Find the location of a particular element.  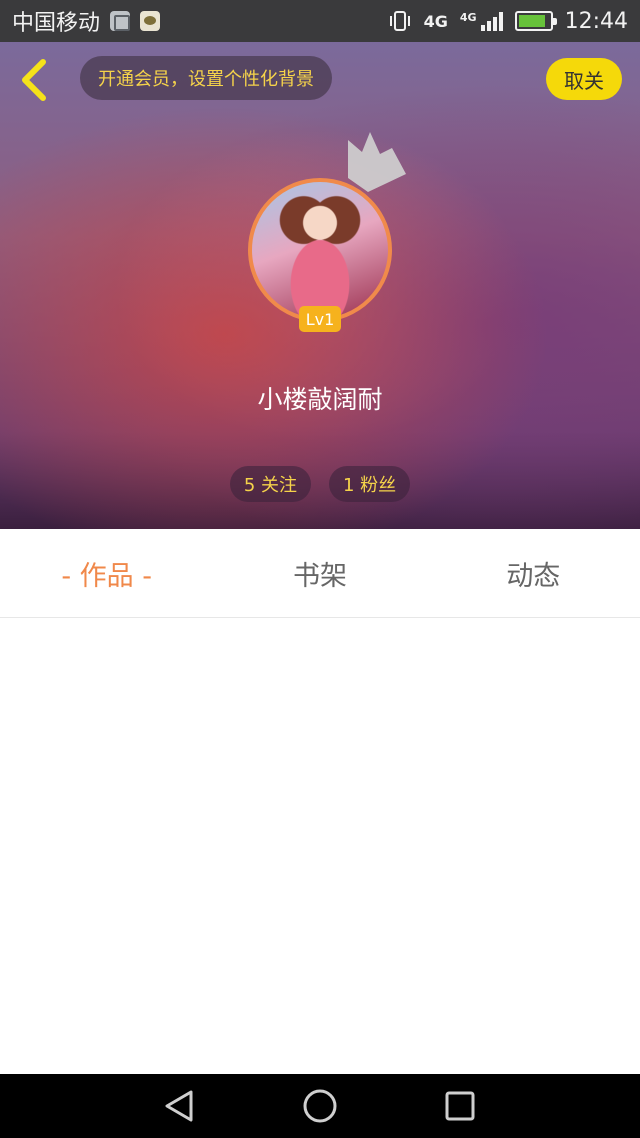

vip-background-banner: 开通会员，设置个性化背景 is located at coordinates (206, 78).